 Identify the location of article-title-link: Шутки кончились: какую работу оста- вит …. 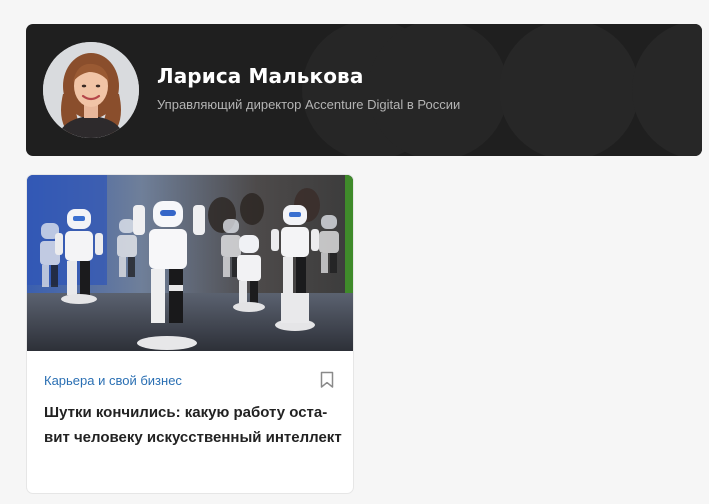
(194, 425).